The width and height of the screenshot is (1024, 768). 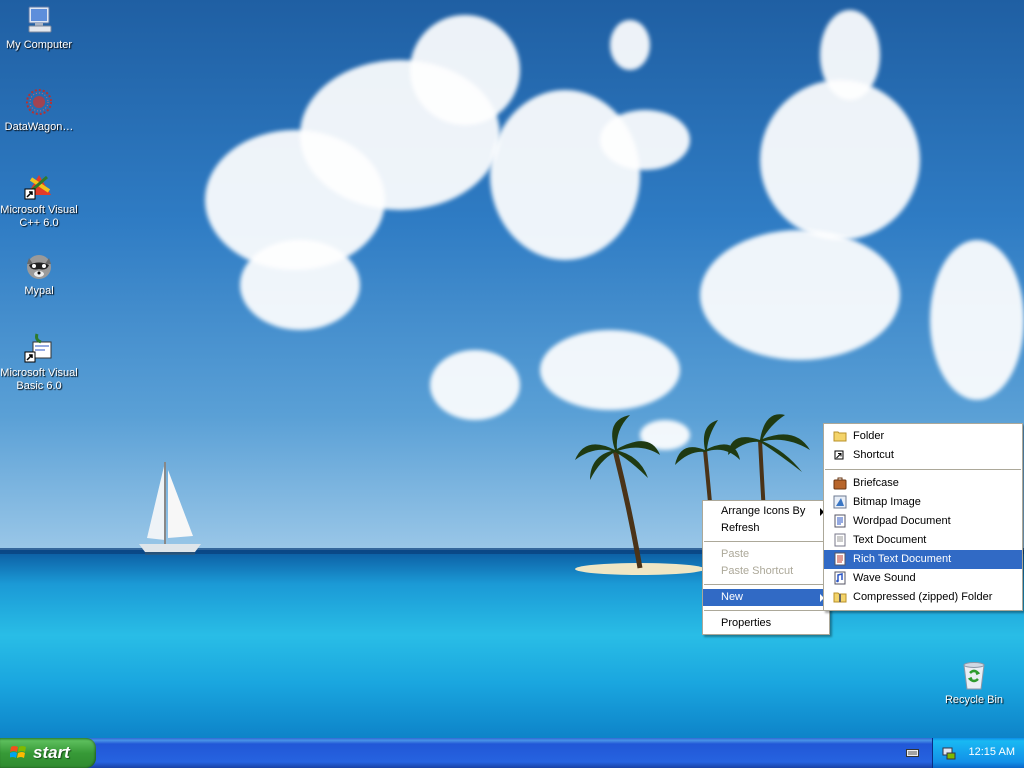 I want to click on menu-item-paste: Paste, so click(x=766, y=554).